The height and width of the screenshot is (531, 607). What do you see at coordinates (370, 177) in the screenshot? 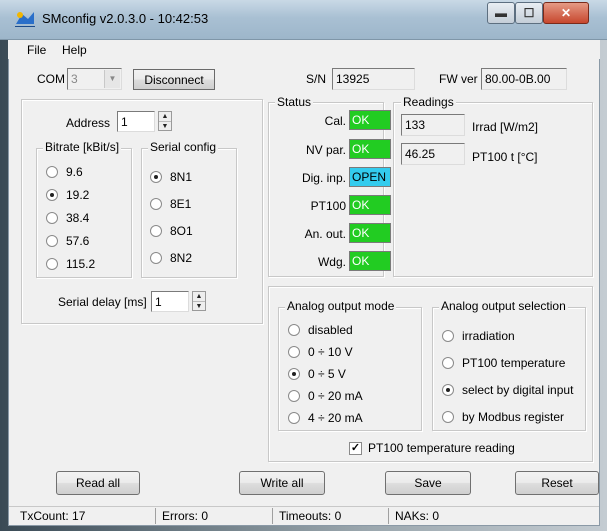
I see `status-diginp-value: OPEN` at bounding box center [370, 177].